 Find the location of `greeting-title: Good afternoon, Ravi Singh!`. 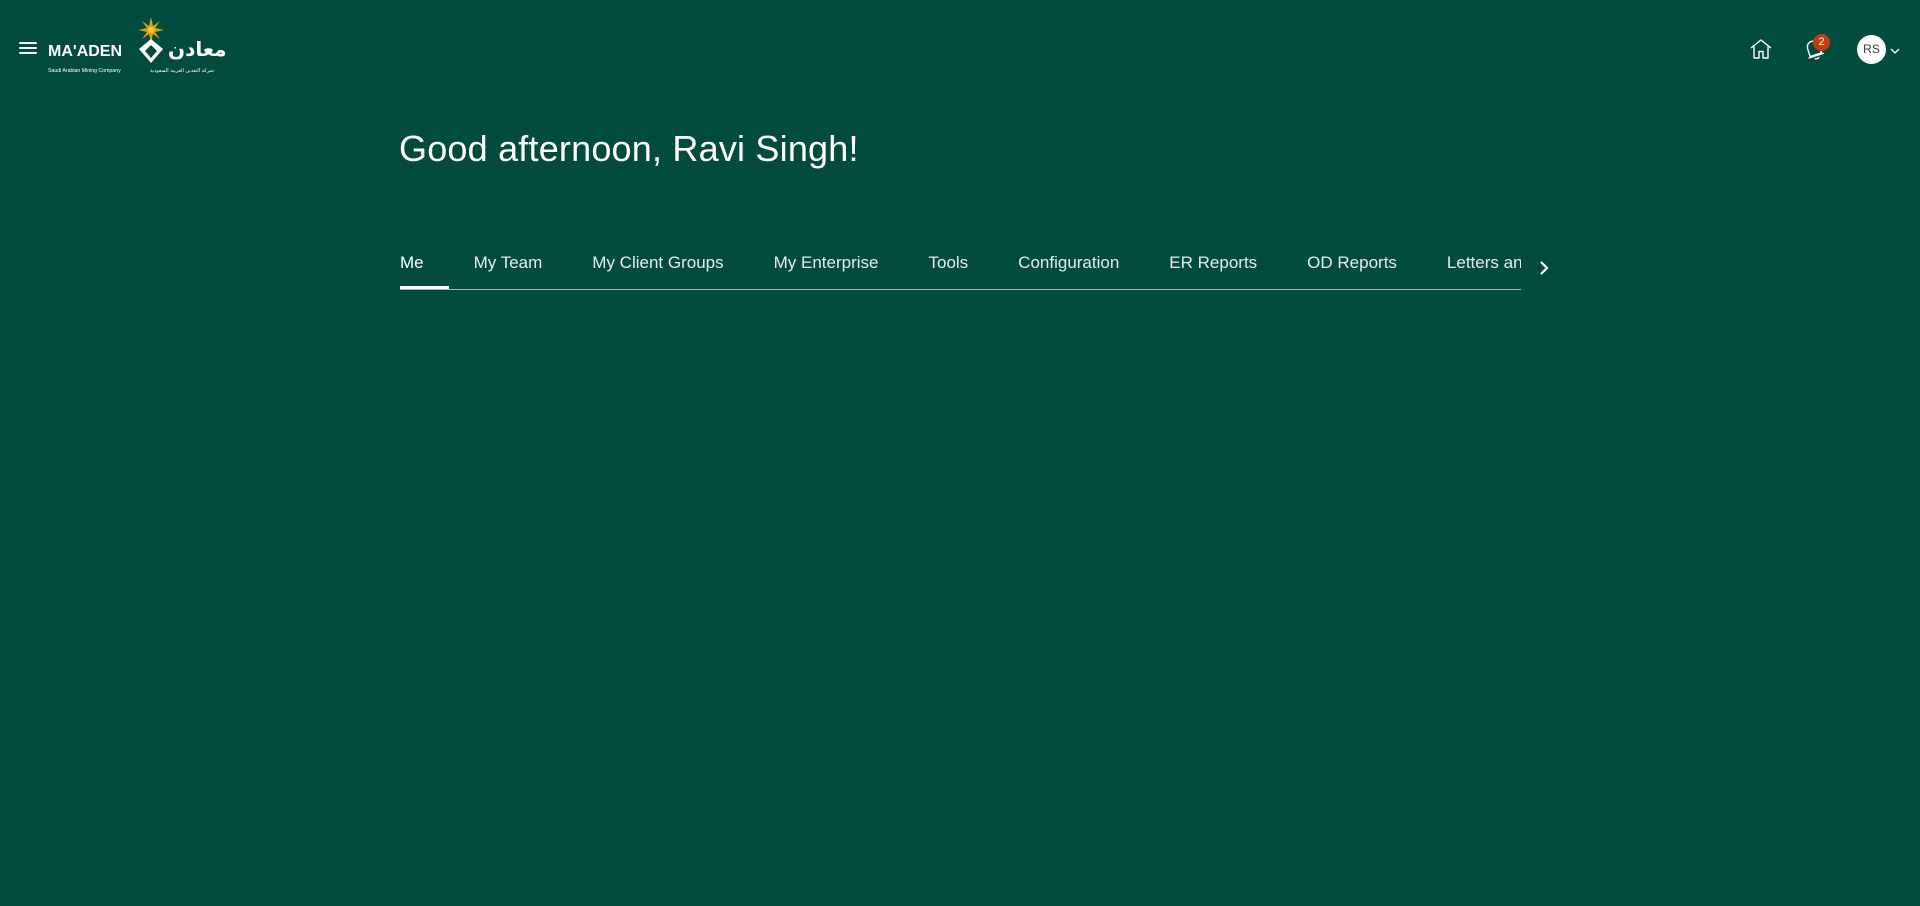

greeting-title: Good afternoon, Ravi Singh! is located at coordinates (629, 148).